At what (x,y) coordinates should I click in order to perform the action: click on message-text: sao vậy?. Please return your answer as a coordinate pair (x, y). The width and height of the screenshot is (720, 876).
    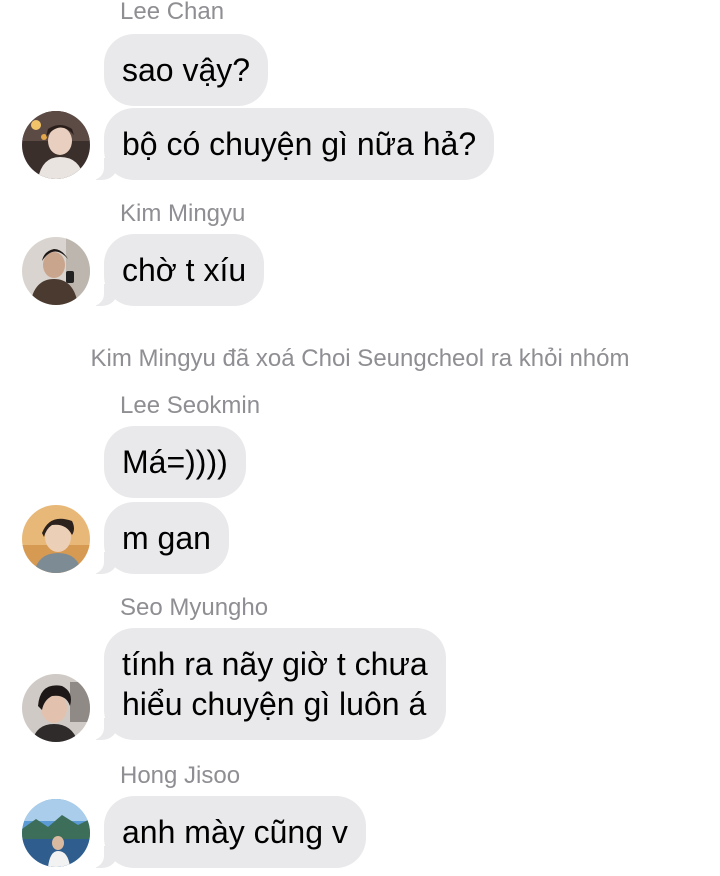
    Looking at the image, I should click on (186, 70).